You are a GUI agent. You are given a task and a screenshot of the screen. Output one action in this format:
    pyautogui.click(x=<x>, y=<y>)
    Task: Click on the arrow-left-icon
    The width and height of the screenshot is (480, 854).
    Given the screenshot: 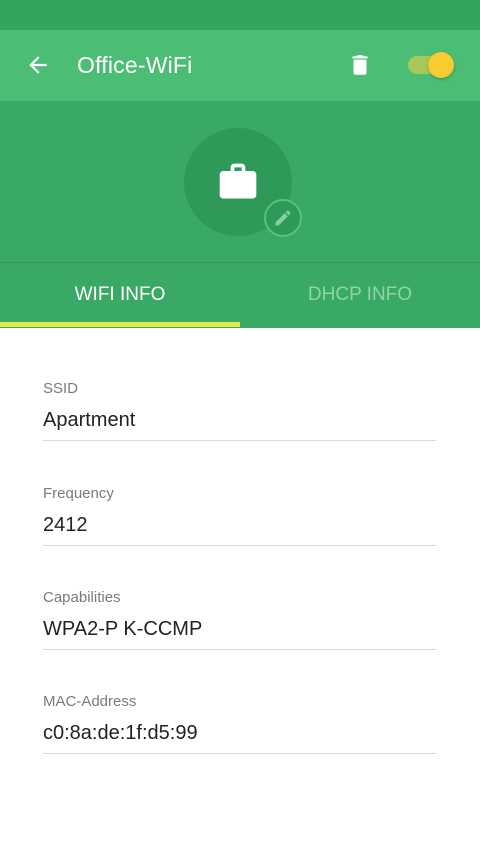 What is the action you would take?
    pyautogui.click(x=38, y=65)
    